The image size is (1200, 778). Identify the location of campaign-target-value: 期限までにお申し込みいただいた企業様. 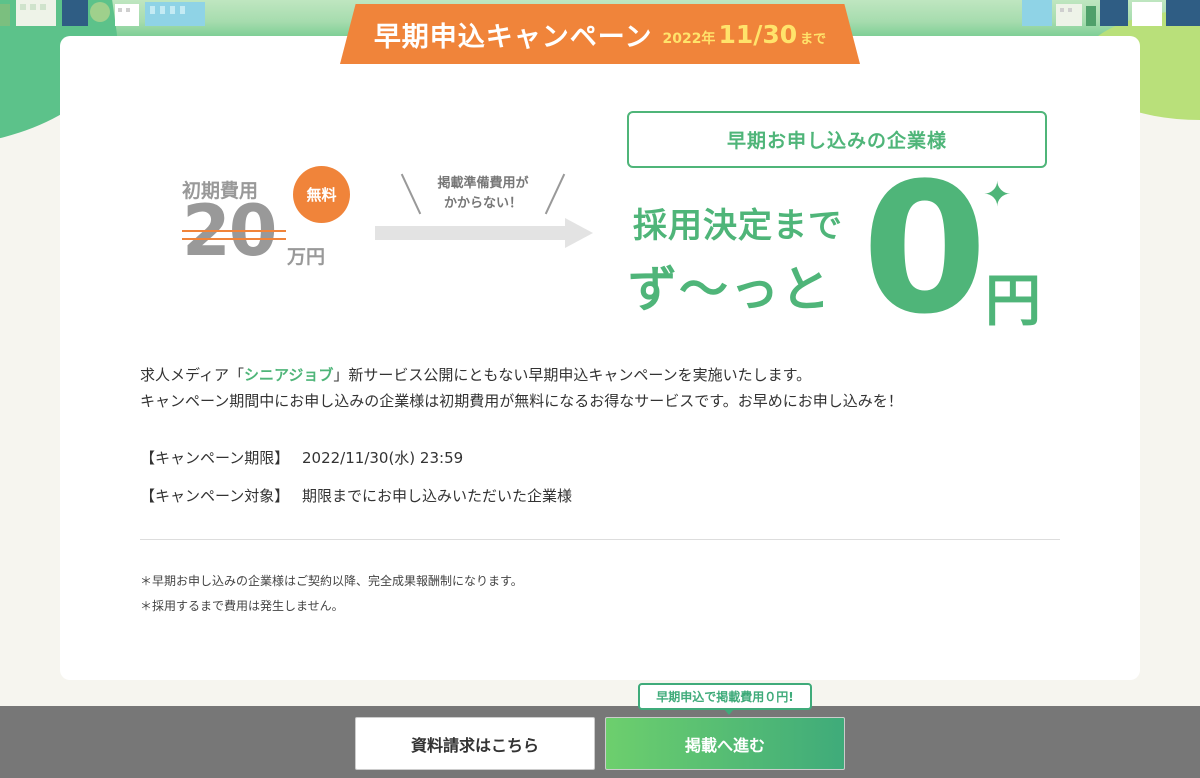
(437, 496).